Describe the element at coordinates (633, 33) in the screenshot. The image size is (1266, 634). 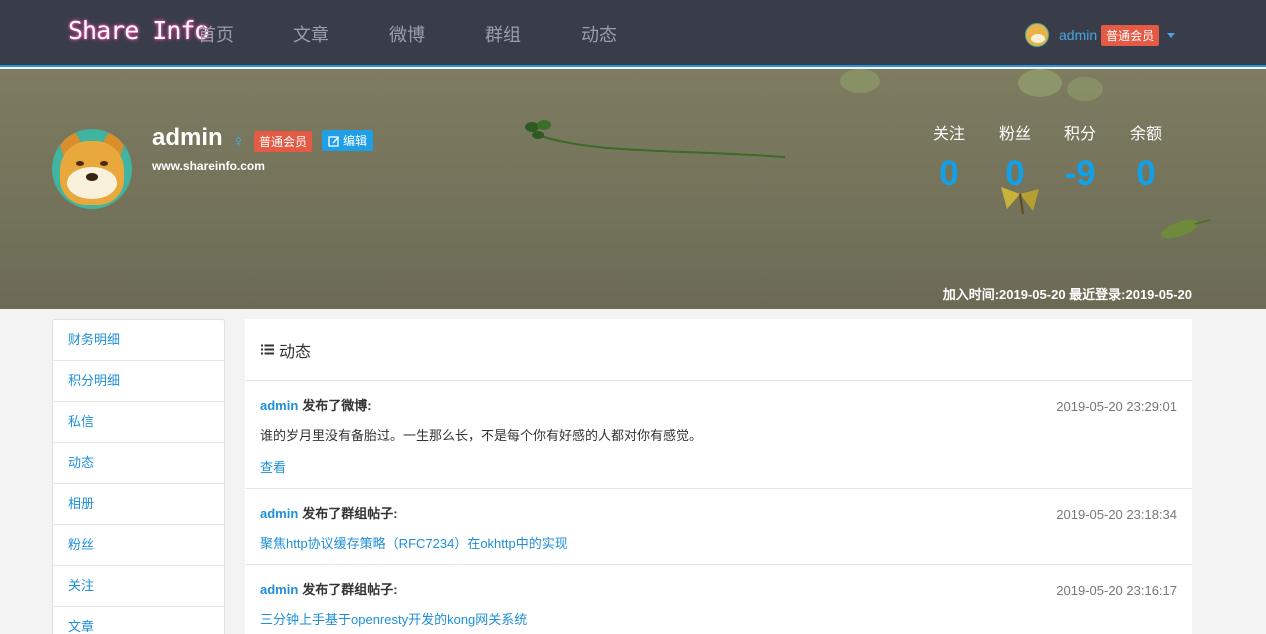
I see `top-navbar: Share Info 首页 文章 微博 群组 动态 admin 普通会员` at that location.